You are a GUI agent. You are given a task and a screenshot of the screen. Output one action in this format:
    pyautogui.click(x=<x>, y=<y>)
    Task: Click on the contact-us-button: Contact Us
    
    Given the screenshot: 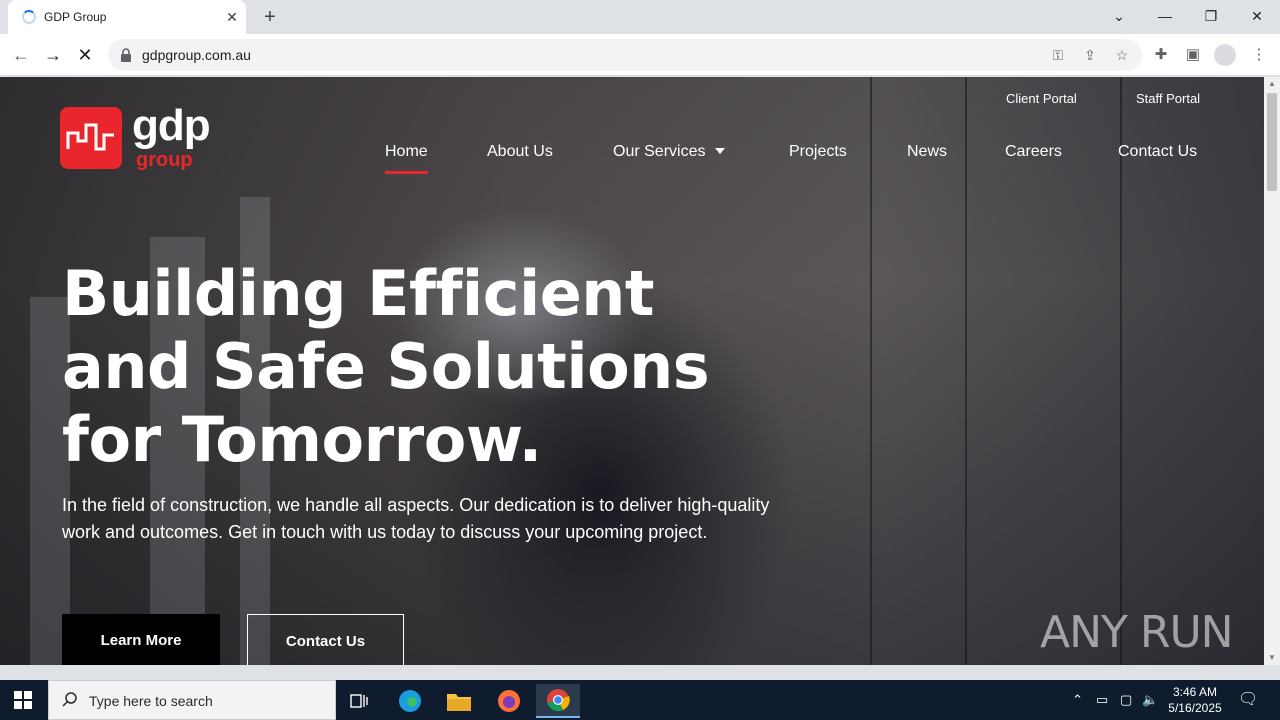 What is the action you would take?
    pyautogui.click(x=325, y=639)
    